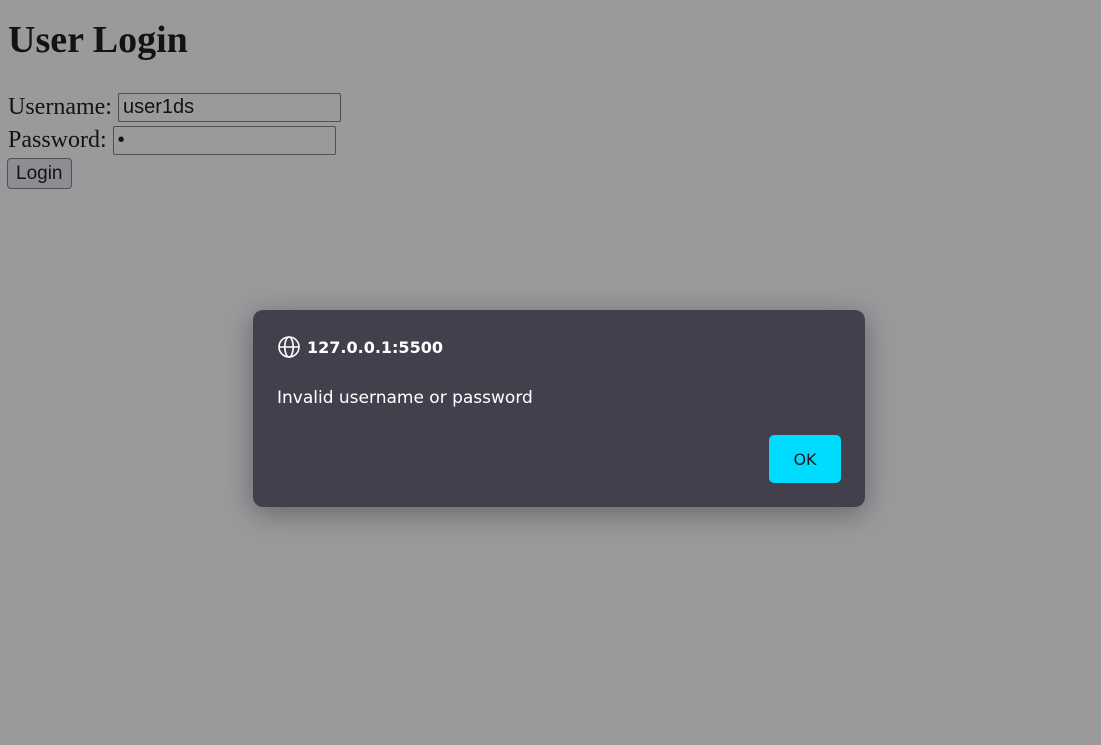  I want to click on globe-icon, so click(289, 347).